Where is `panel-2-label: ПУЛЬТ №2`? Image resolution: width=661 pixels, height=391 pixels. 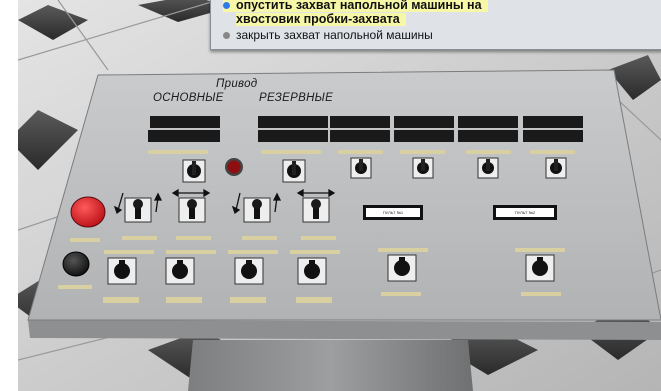
panel-2-label: ПУЛЬТ №2 is located at coordinates (525, 212).